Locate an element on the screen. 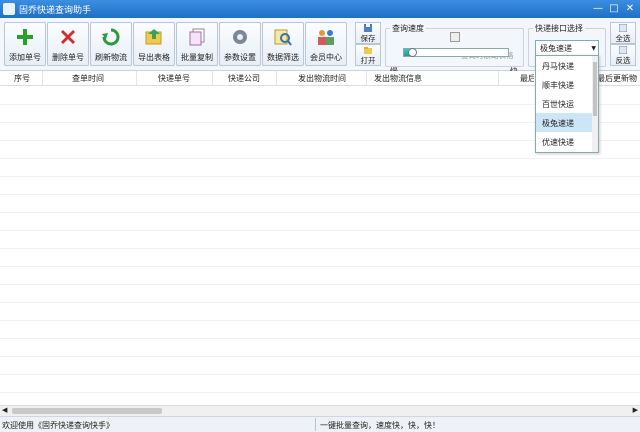 Image resolution: width=640 pixels, height=432 pixels. title-bar: 固乔快递查询助手 — □ ✕ is located at coordinates (320, 9).